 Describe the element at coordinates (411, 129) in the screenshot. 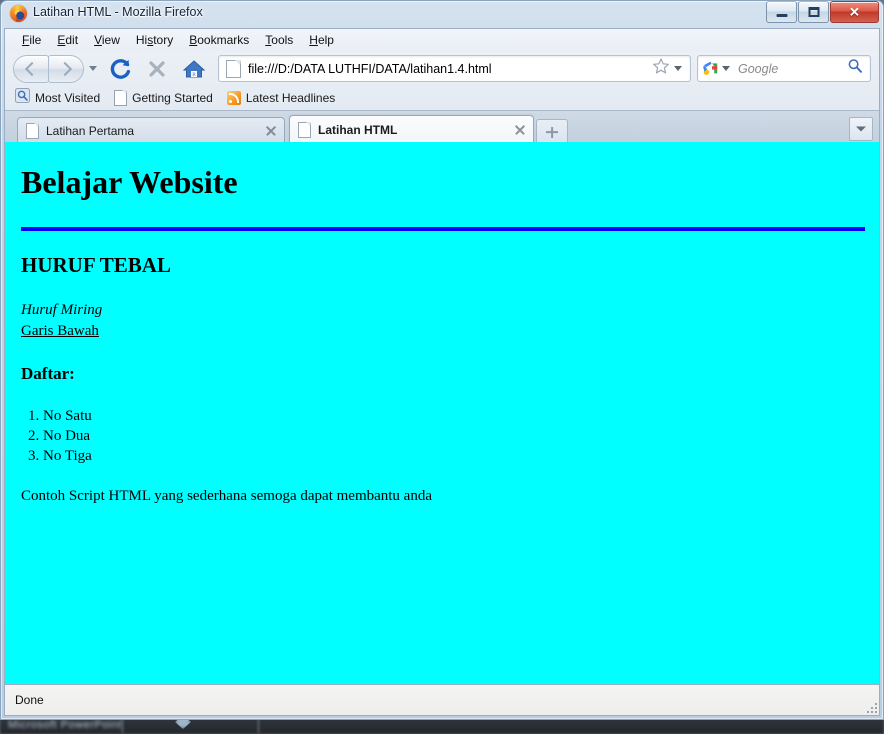

I see `tab-latihan-html: Latihan HTML` at that location.